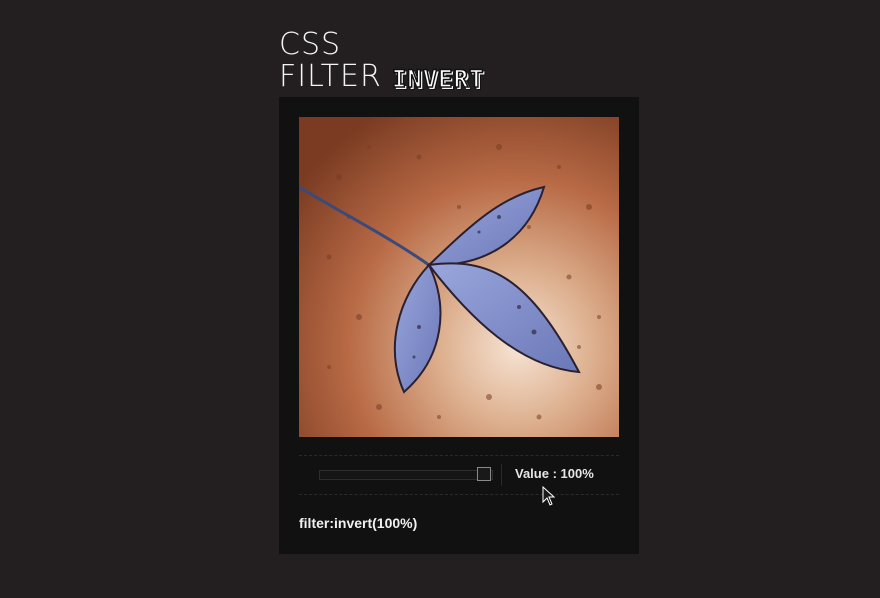 The width and height of the screenshot is (880, 598). What do you see at coordinates (330, 76) in the screenshot?
I see `title-filter: FILTER` at bounding box center [330, 76].